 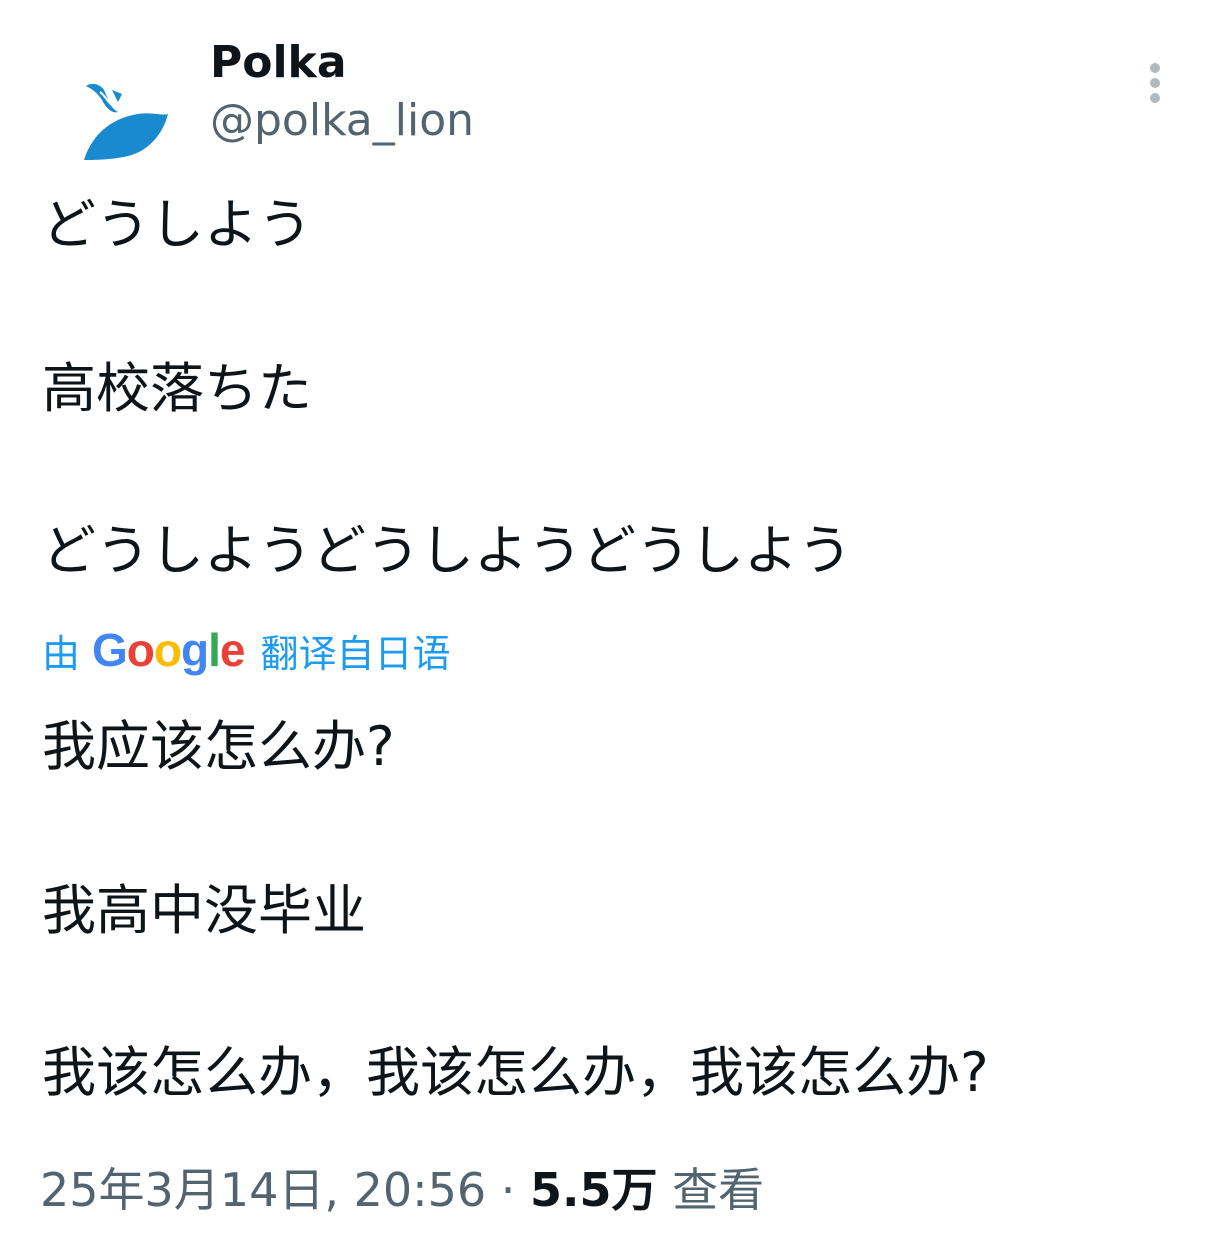 I want to click on tweet-text-line: 高校落ちた, so click(x=177, y=388).